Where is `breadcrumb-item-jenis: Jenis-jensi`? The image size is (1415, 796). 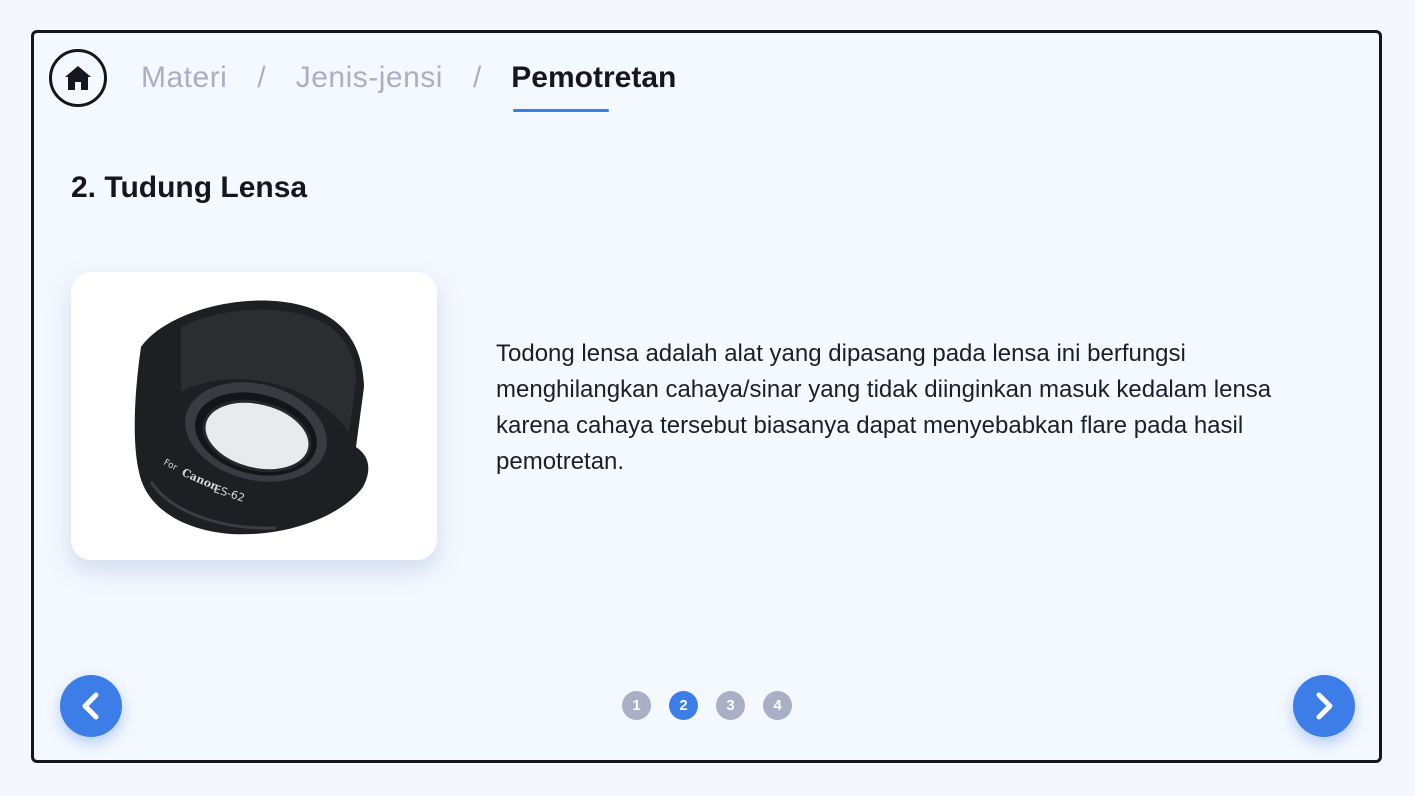
breadcrumb-item-jenis: Jenis-jensi is located at coordinates (369, 78).